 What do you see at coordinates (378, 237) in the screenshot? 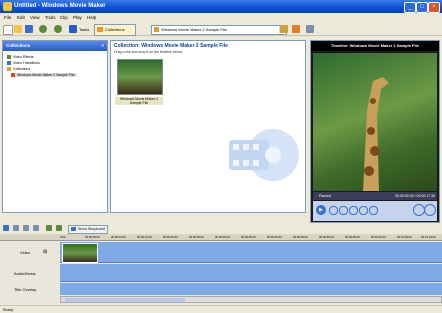
I see `tick-label: 00:01:00.00` at bounding box center [378, 237].